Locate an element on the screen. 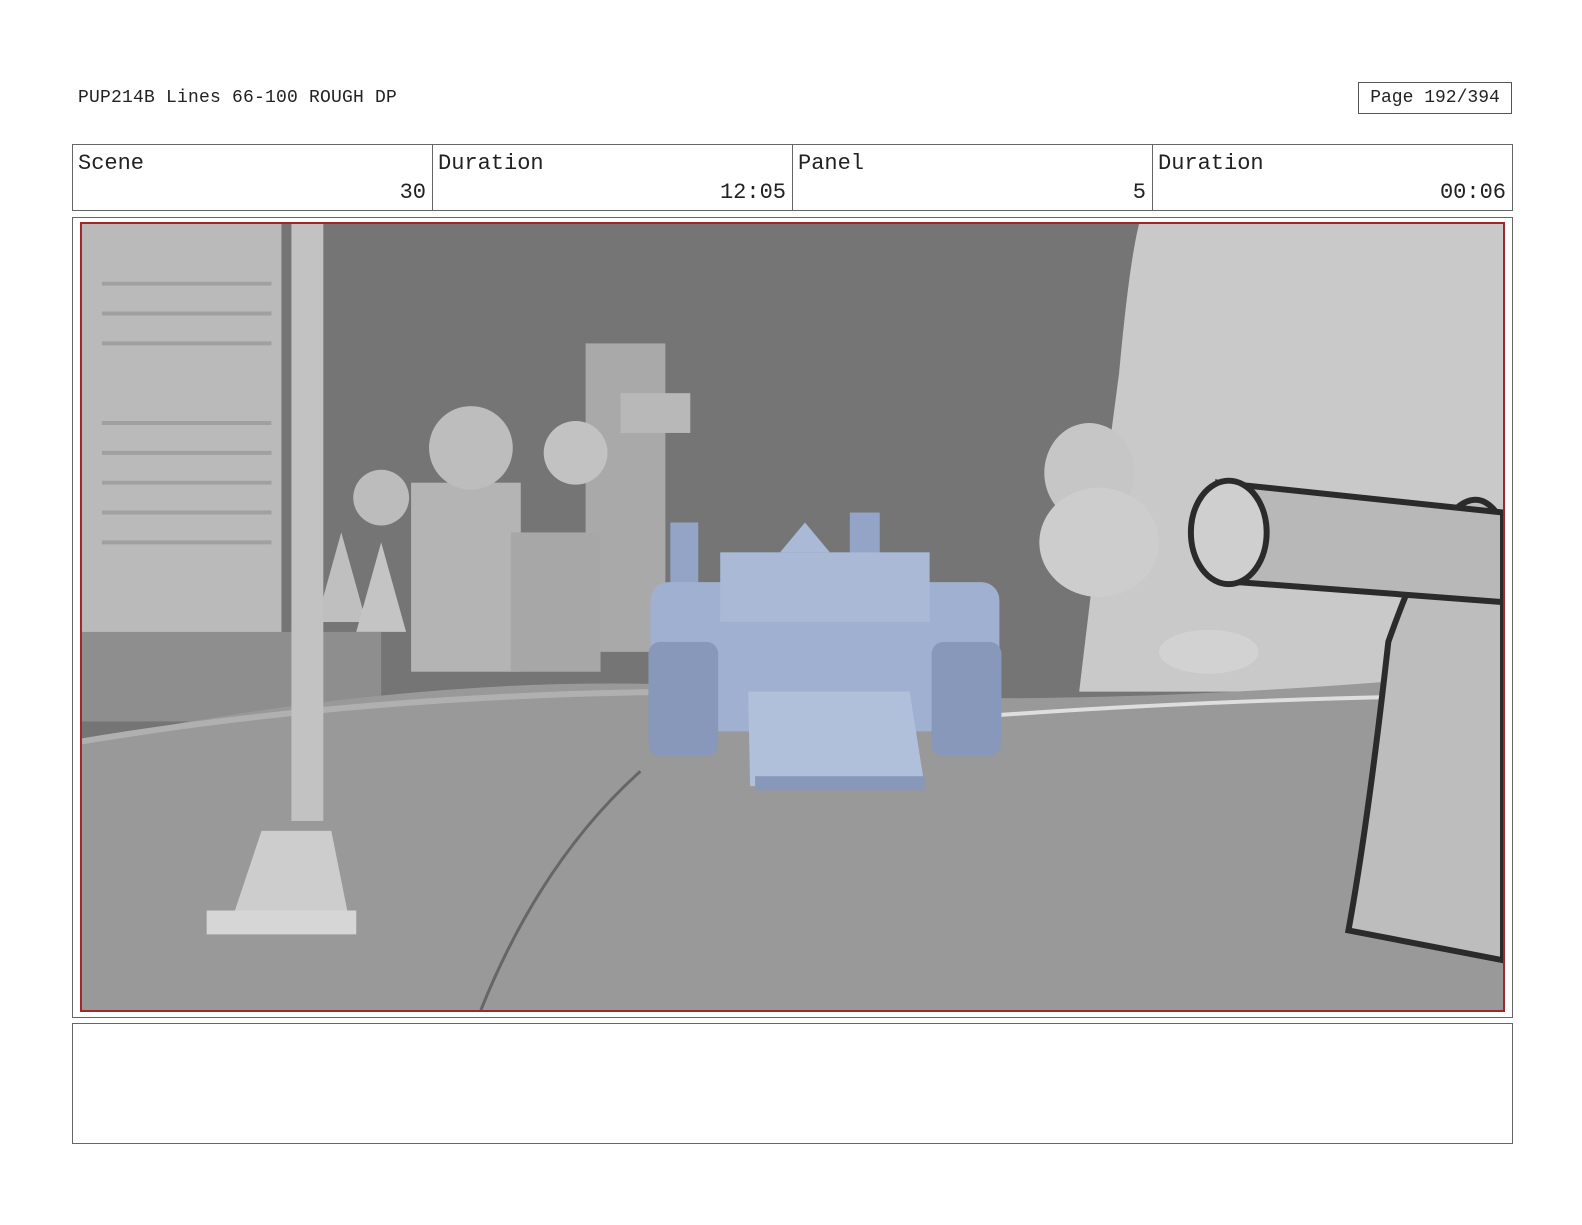 The height and width of the screenshot is (1225, 1582). scene-duration-cell: Duration 12:05 is located at coordinates (613, 177).